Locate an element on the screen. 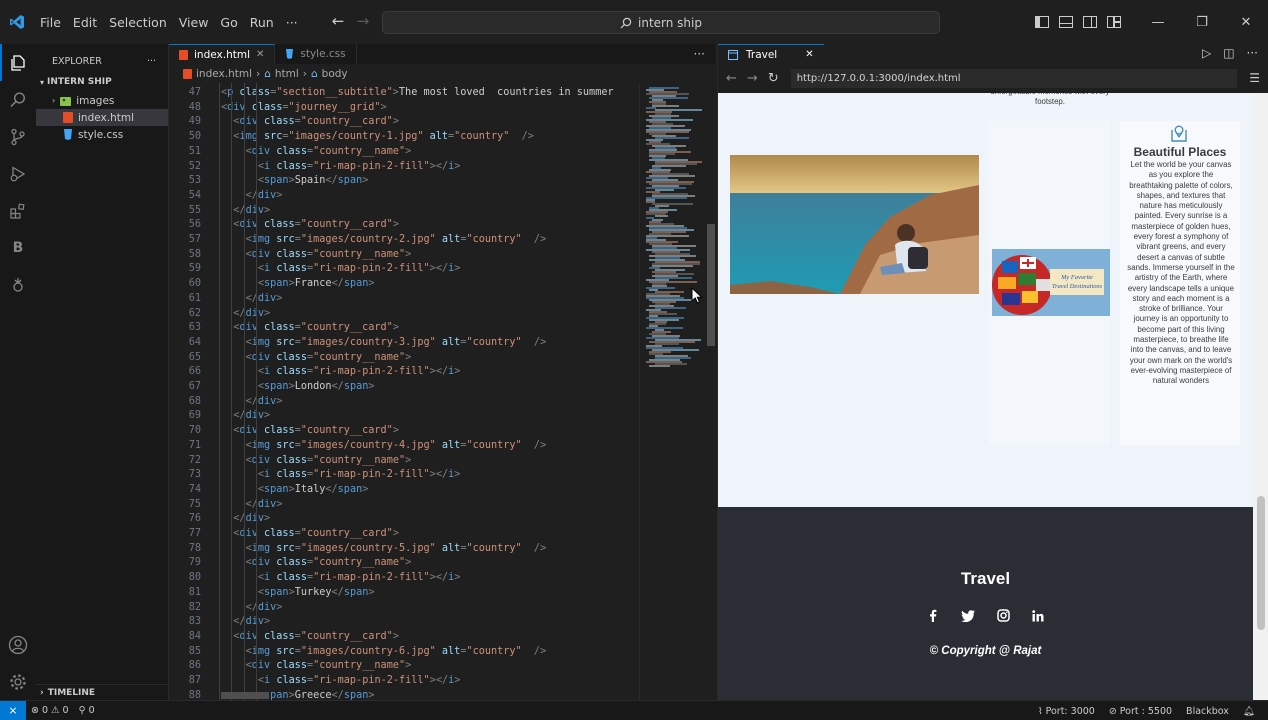 The image size is (1268, 720). code-line: 53 <span>Spain</span> is located at coordinates (404, 180).